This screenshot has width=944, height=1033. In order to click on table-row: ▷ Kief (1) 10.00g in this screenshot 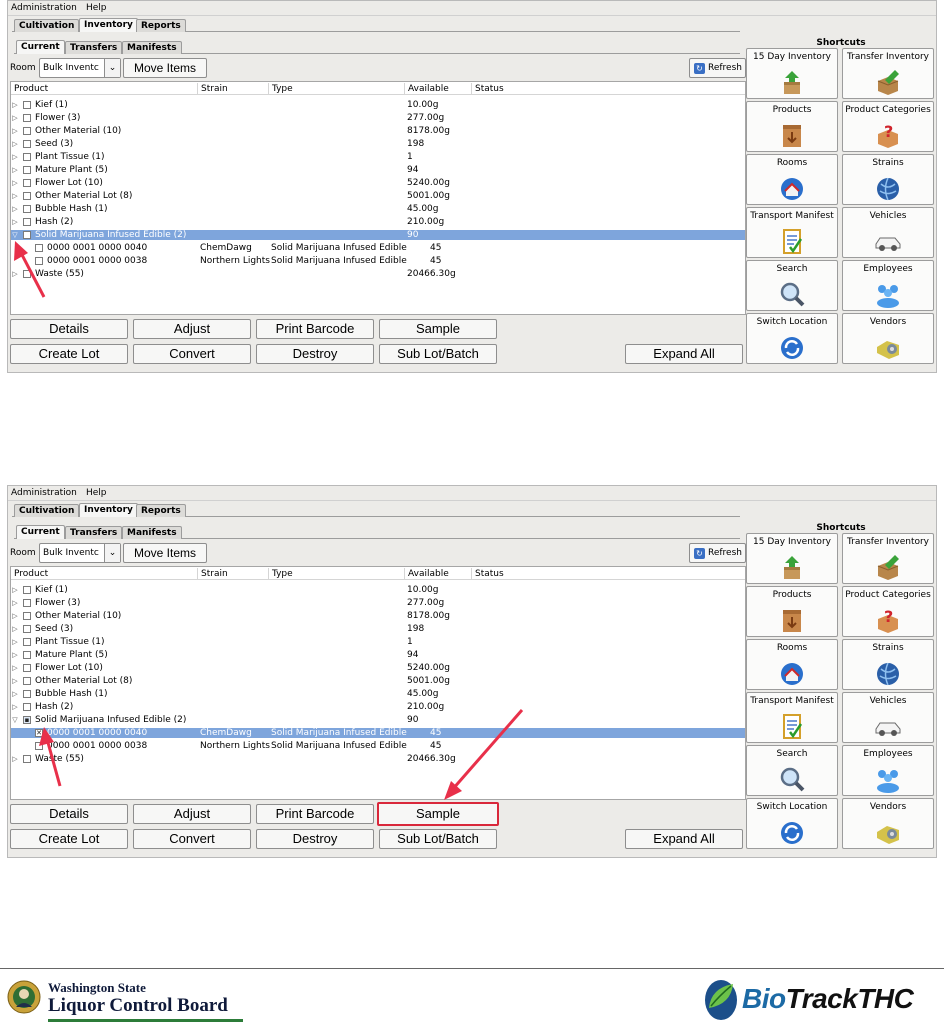, I will do `click(378, 105)`.